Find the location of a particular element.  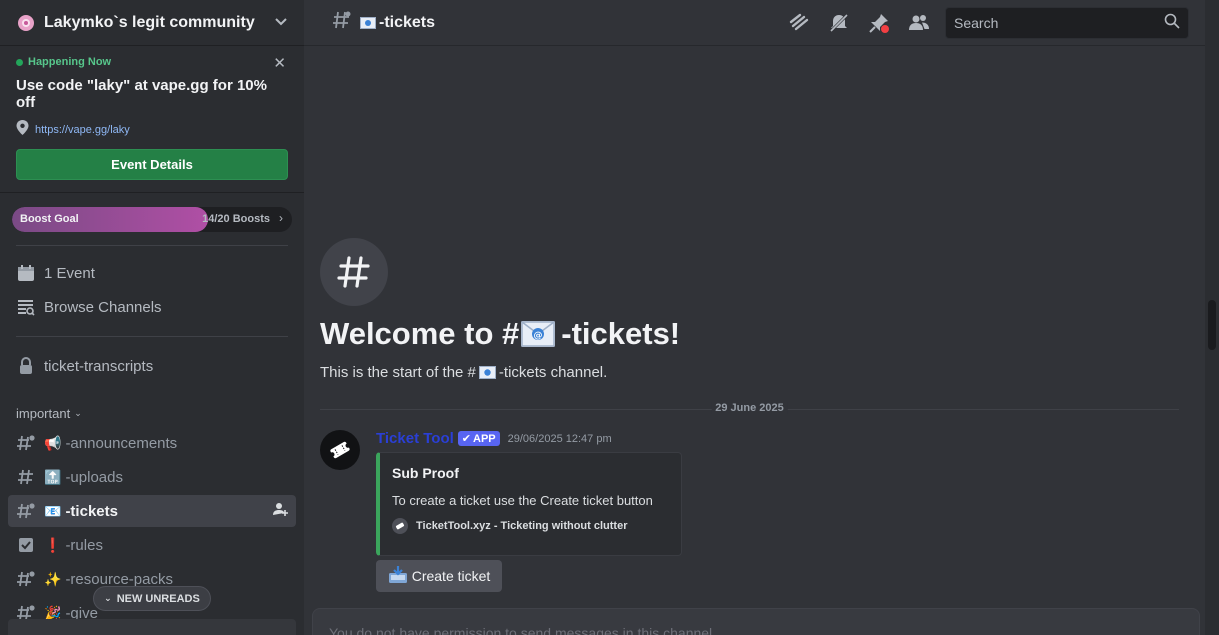

window-scrollbar is located at coordinates (1212, 317).